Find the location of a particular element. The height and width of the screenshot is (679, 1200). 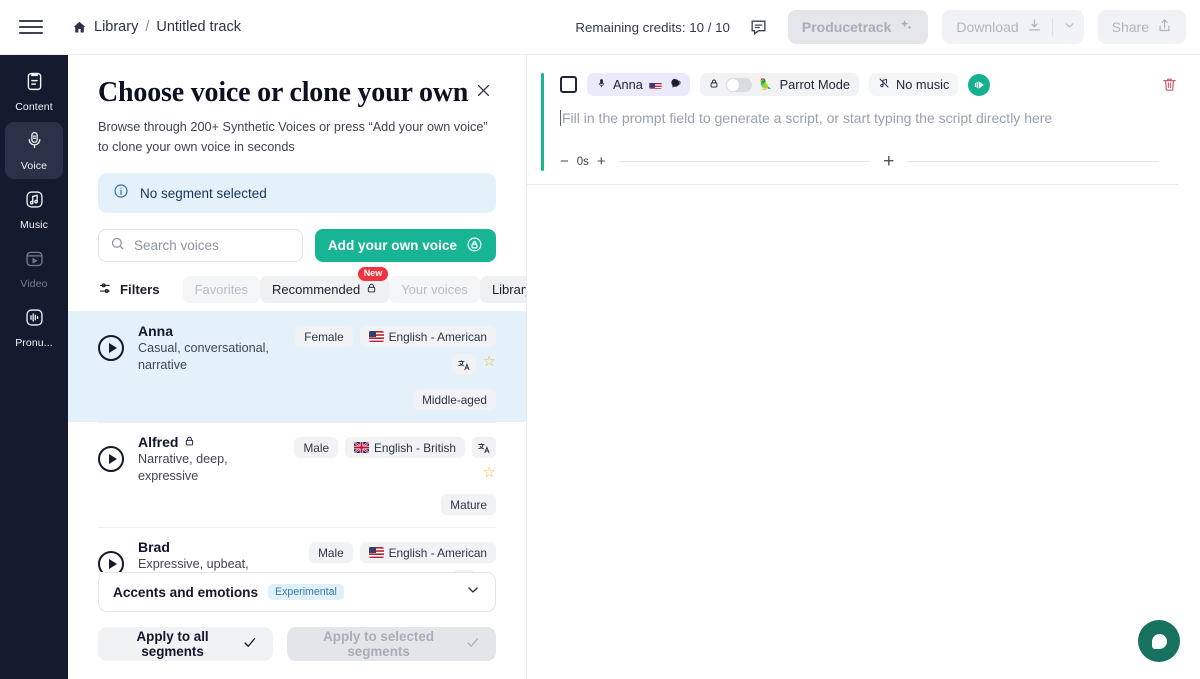

search-input is located at coordinates (212, 246).